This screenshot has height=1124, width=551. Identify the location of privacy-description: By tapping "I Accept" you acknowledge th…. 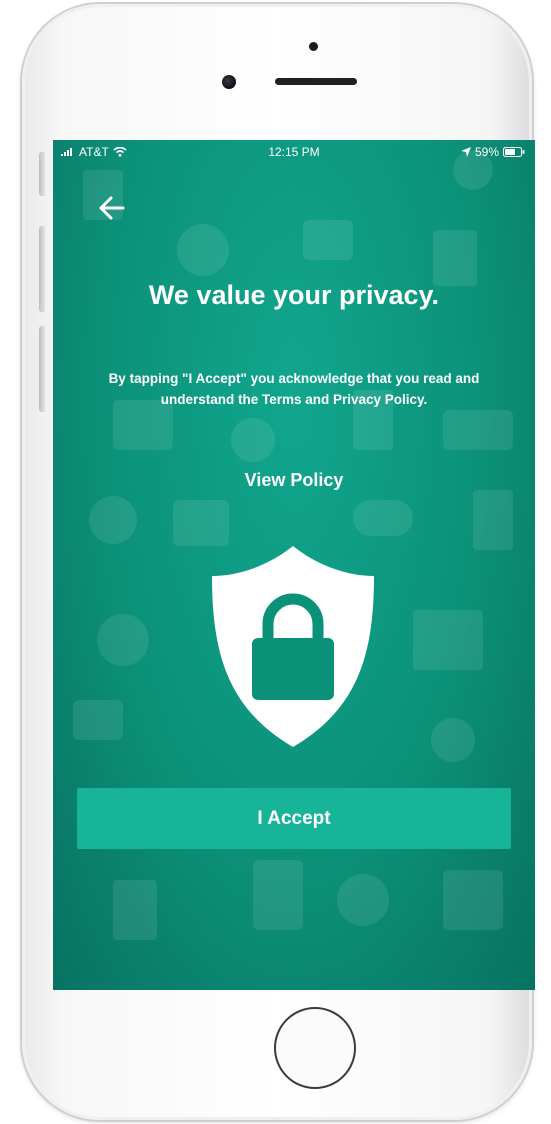
(294, 389).